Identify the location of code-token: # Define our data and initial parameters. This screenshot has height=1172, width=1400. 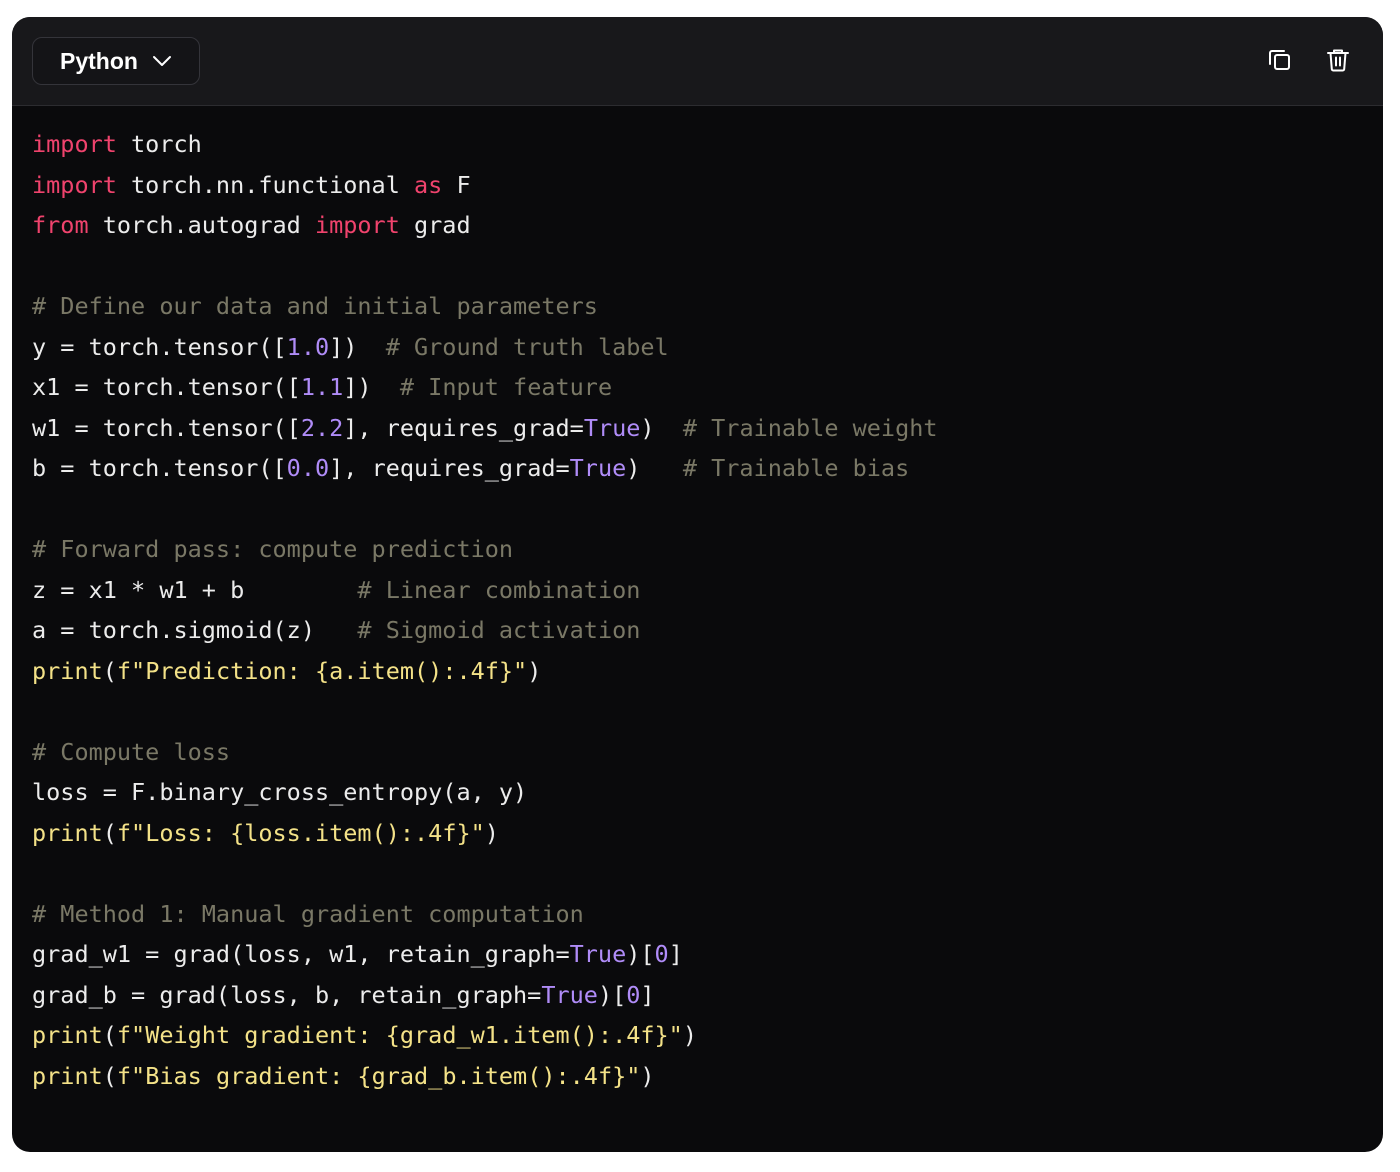
(315, 306).